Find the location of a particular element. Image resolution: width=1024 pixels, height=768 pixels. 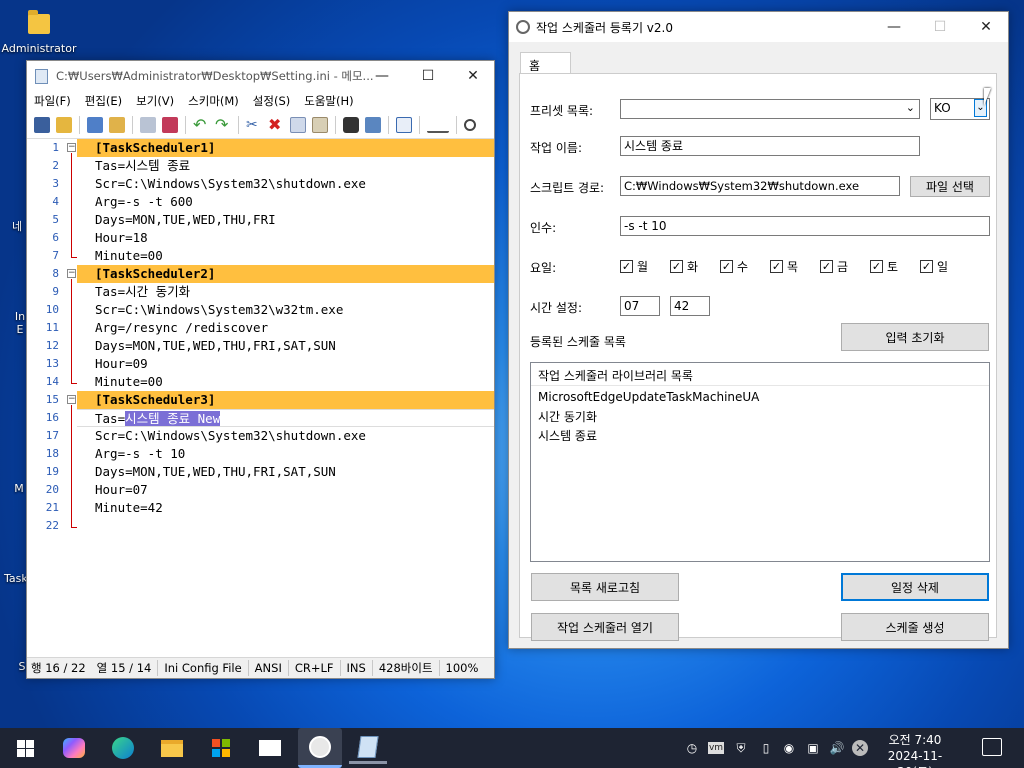

status-scheme: Ini Config File is located at coordinates (203, 668).